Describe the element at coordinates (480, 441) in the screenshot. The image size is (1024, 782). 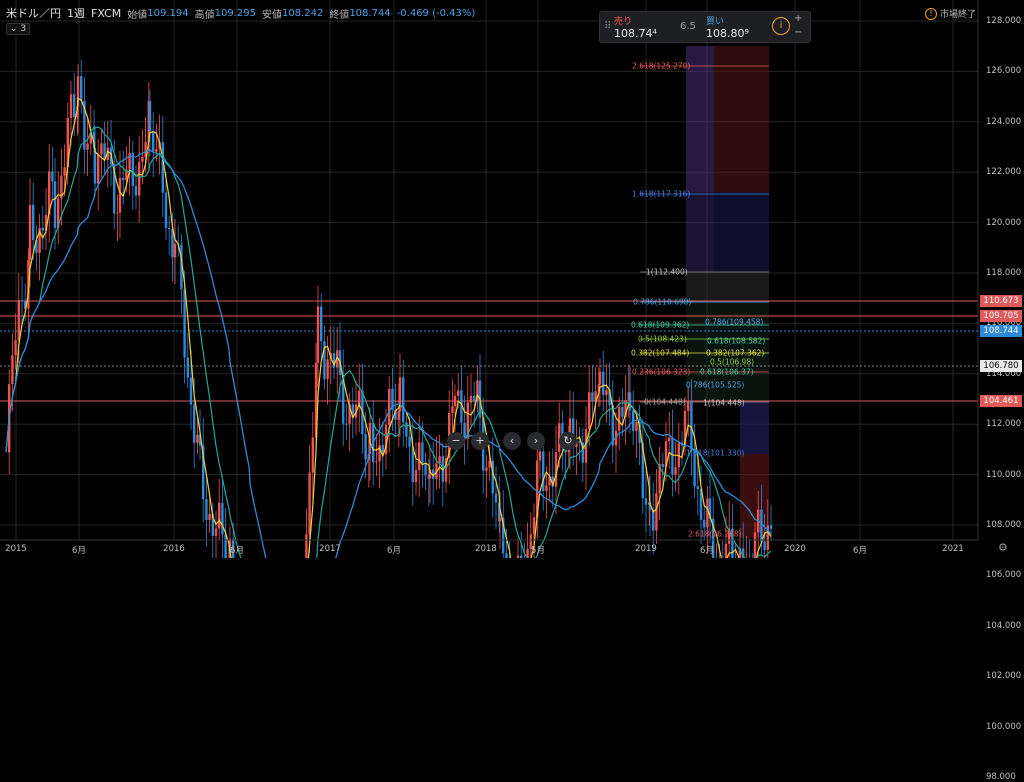
I see `zoom-in-button: +` at that location.